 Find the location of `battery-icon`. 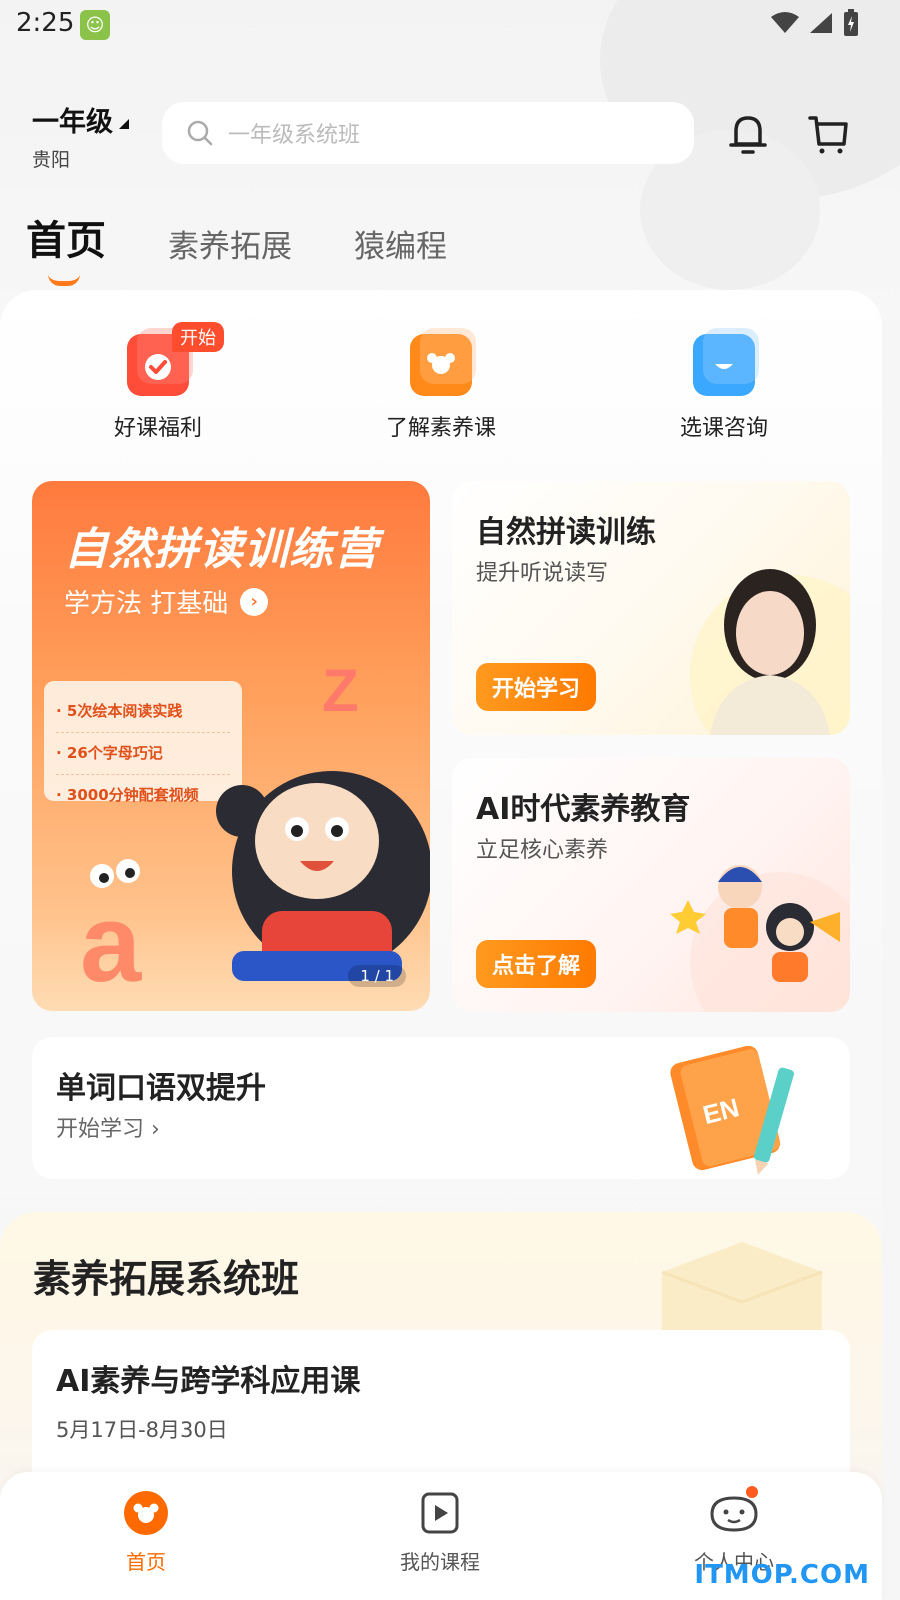

battery-icon is located at coordinates (851, 22).